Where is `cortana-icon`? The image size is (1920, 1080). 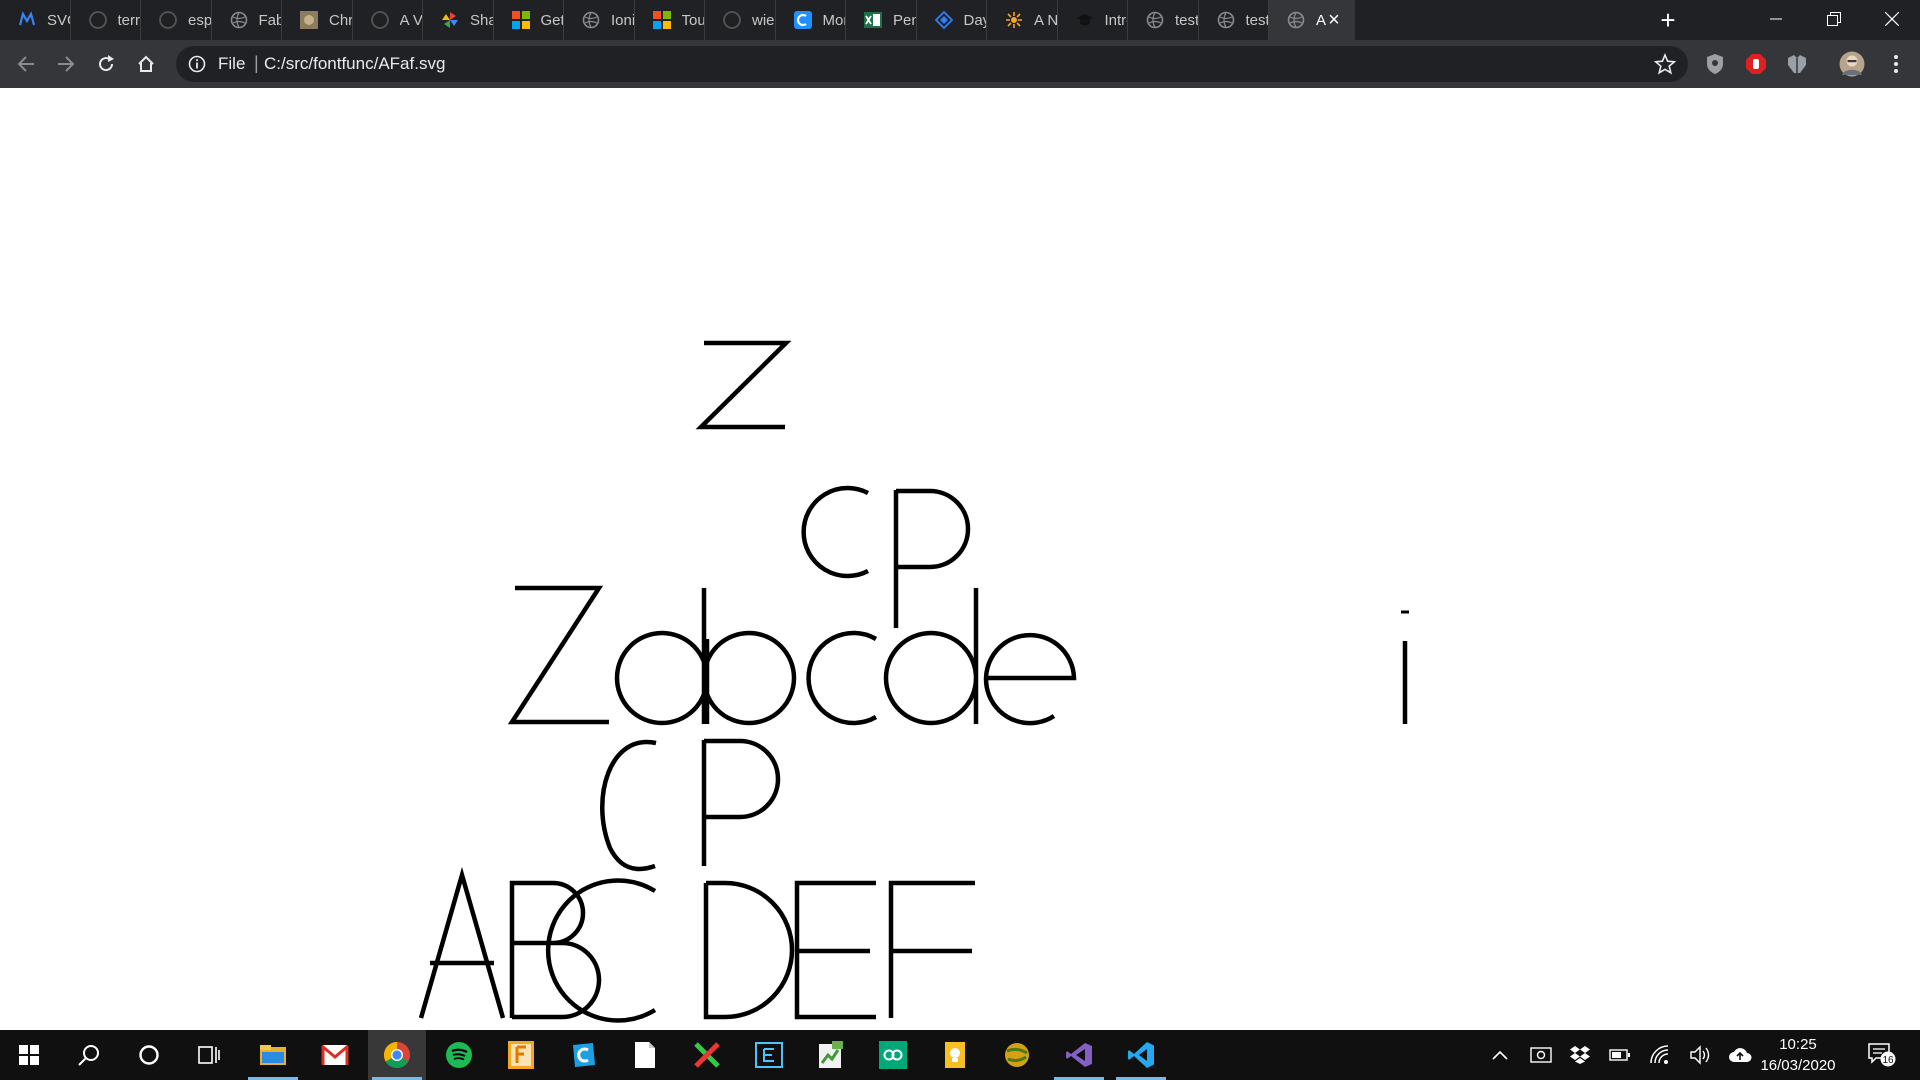 cortana-icon is located at coordinates (149, 1055).